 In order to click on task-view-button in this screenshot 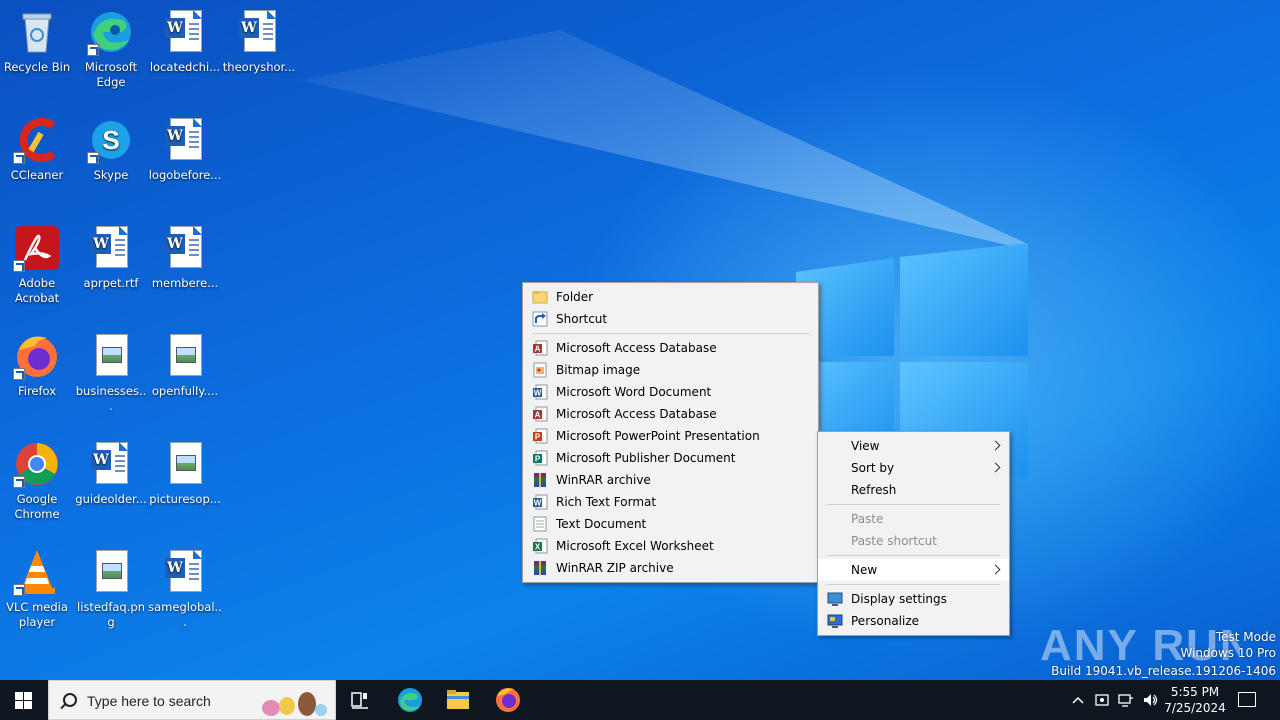, I will do `click(360, 700)`.